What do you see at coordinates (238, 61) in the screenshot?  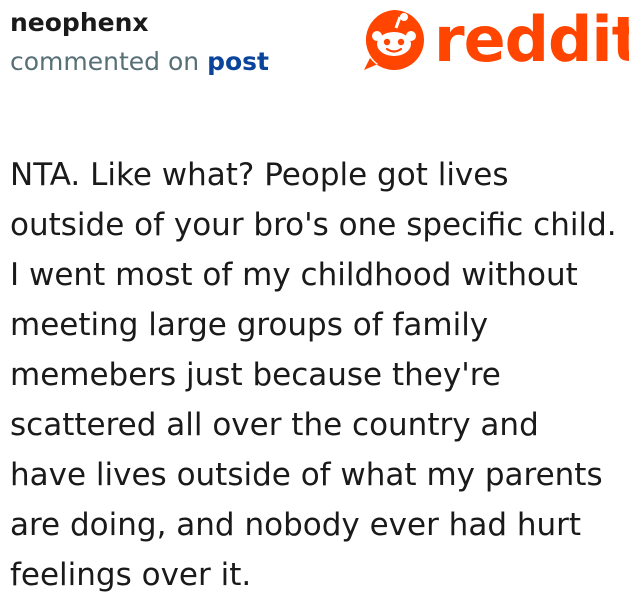 I see `post-link: post` at bounding box center [238, 61].